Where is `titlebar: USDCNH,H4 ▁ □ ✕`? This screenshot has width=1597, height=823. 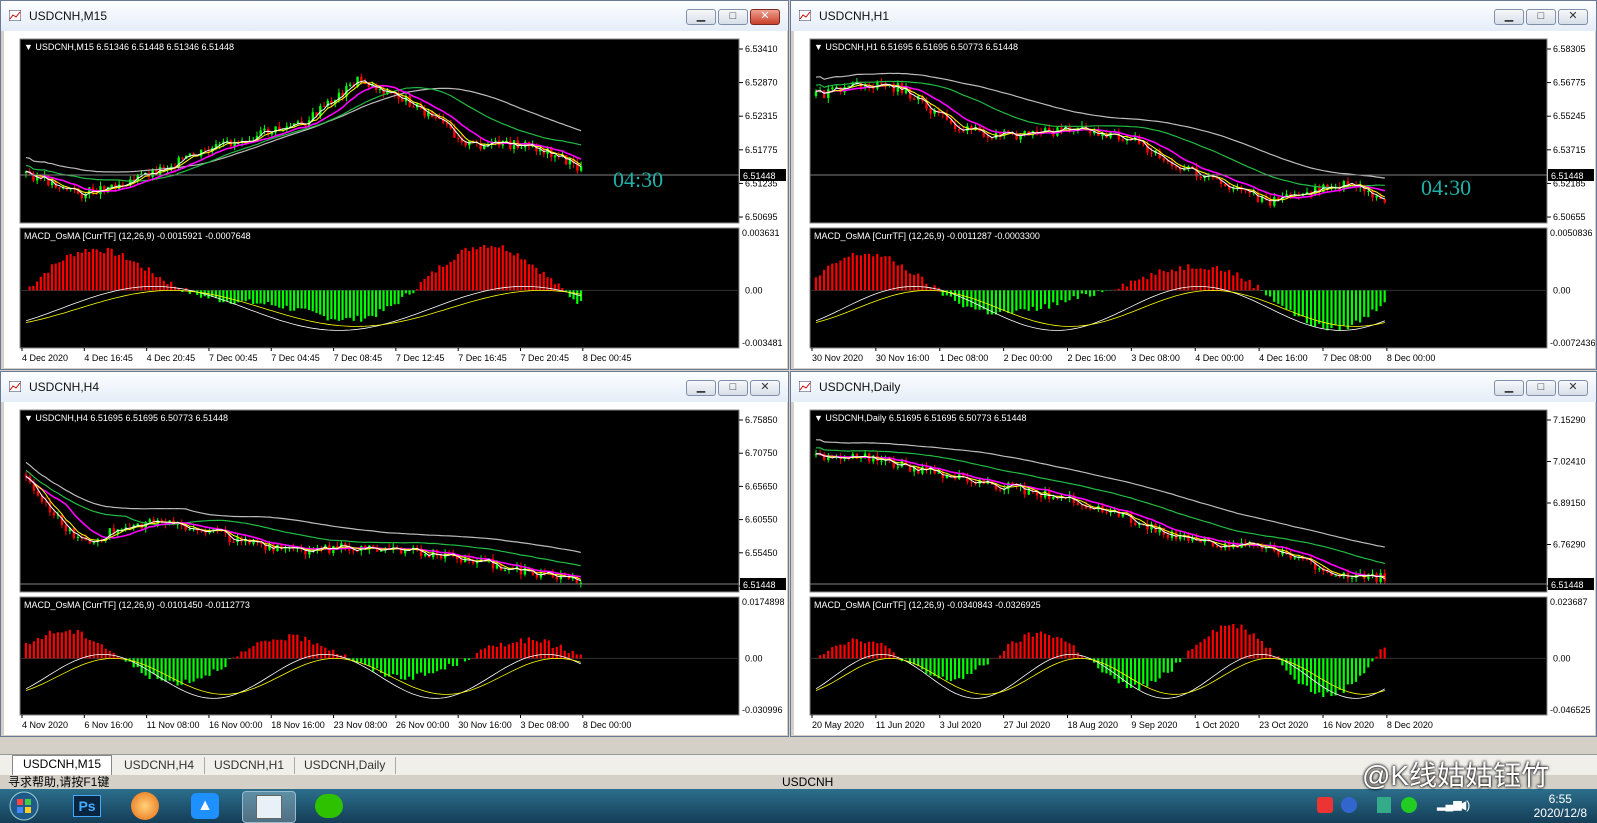
titlebar: USDCNH,H4 ▁ □ ✕ is located at coordinates (394, 387).